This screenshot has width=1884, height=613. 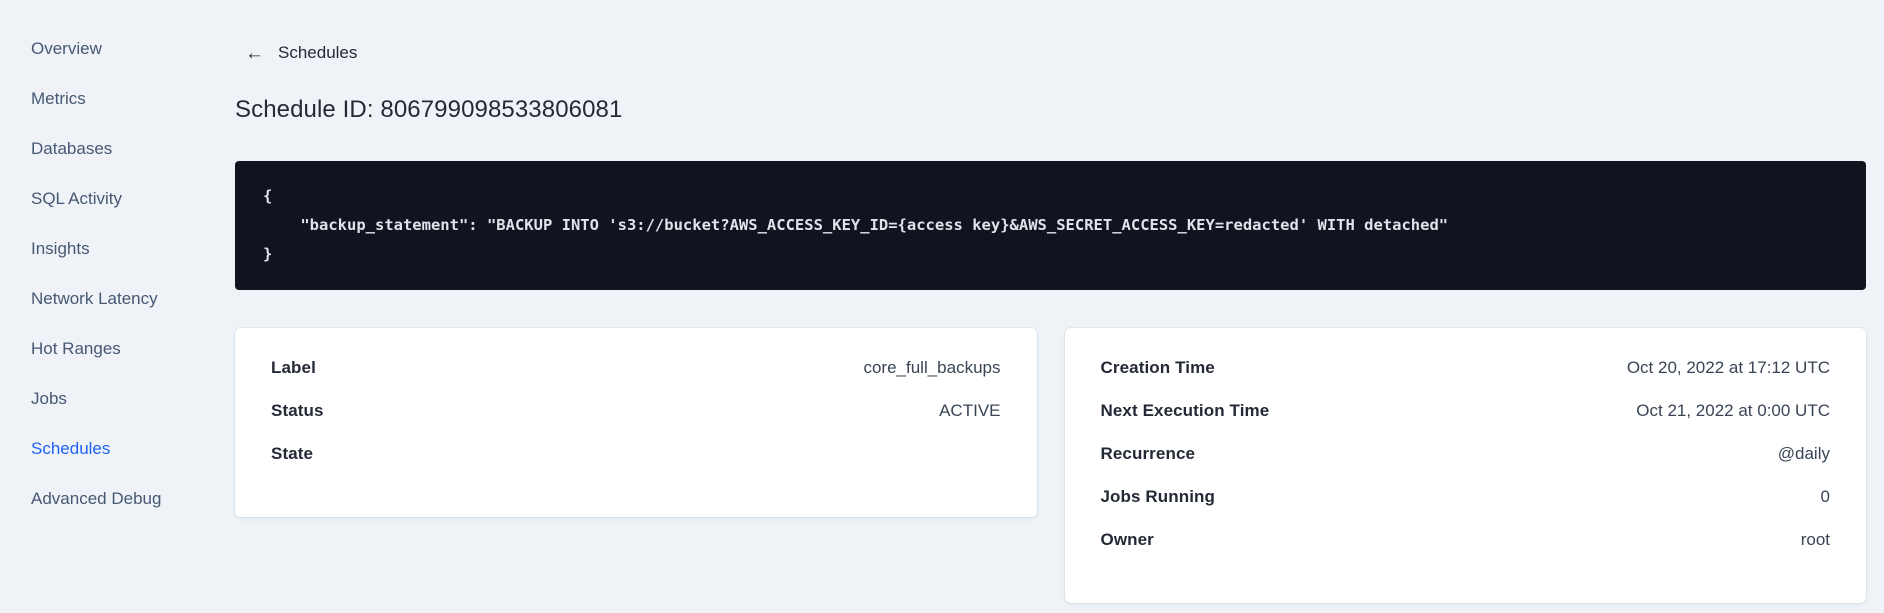 What do you see at coordinates (1466, 497) in the screenshot?
I see `detail-row-jobs-running: Jobs Running 0` at bounding box center [1466, 497].